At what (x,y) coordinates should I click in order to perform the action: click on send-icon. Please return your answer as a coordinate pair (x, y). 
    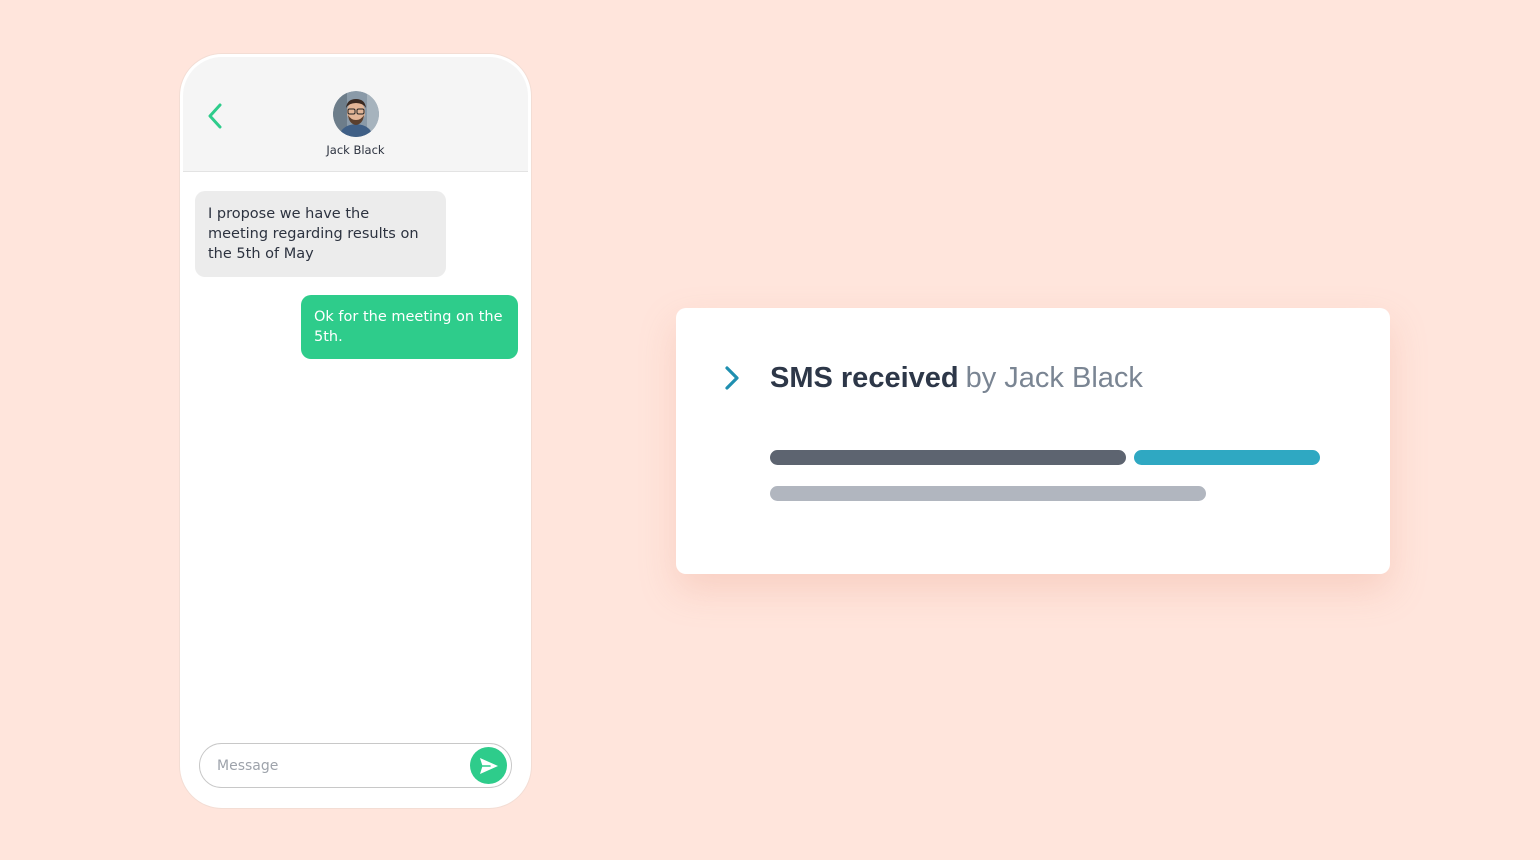
    Looking at the image, I should click on (488, 765).